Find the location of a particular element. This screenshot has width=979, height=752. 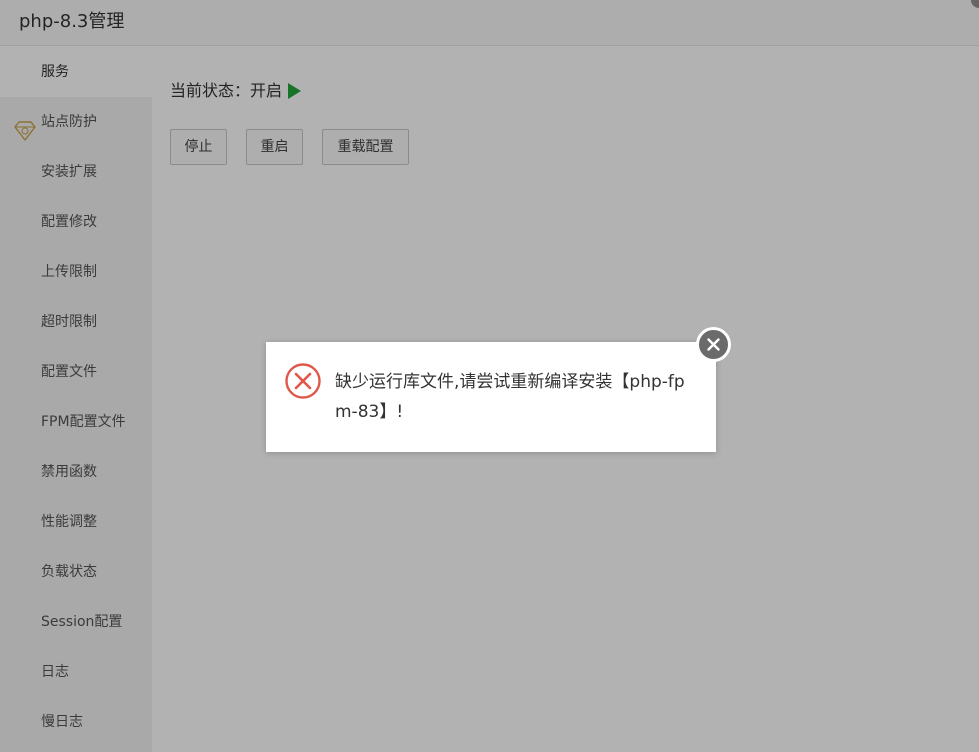

window-corner-icon is located at coordinates (975, 4).